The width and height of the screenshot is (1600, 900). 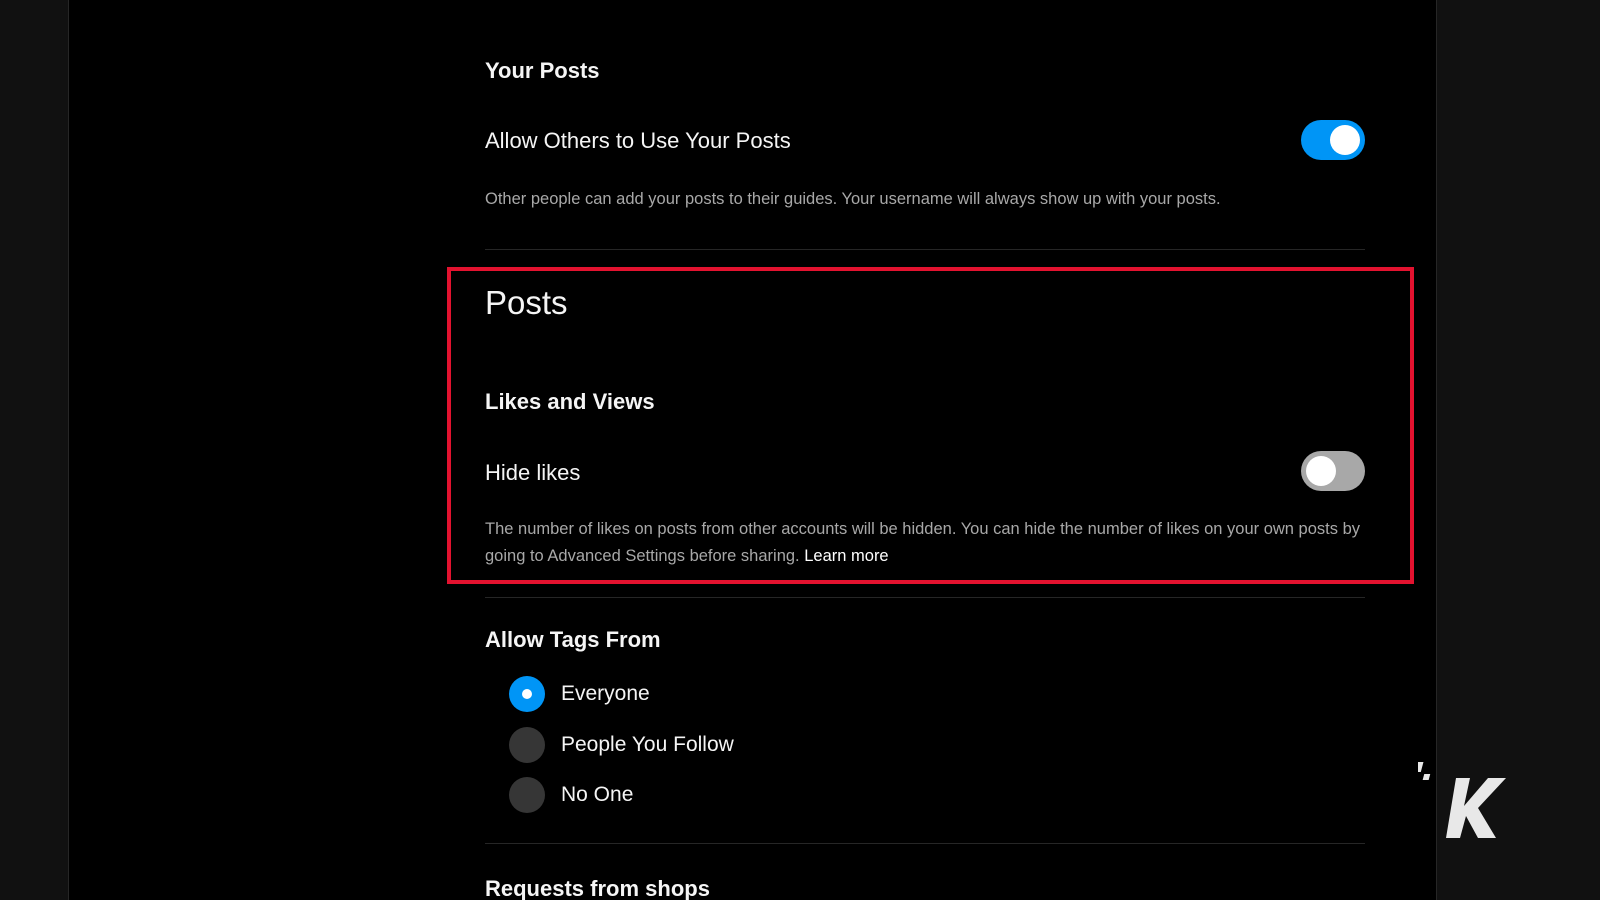 I want to click on radio-option-everyone: Everyone, so click(x=579, y=694).